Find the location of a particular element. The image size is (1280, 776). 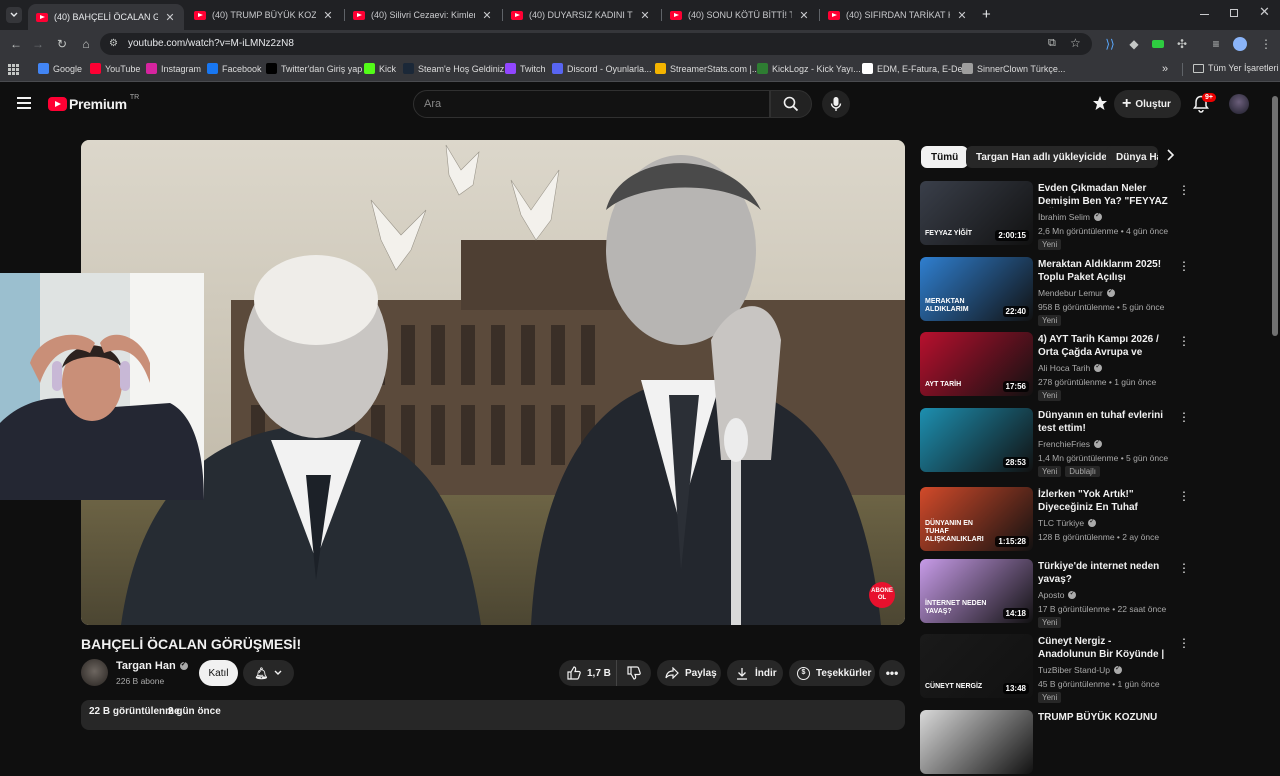

all-bookmarks-folder: Tüm Yer İşaretleri is located at coordinates (1236, 68).